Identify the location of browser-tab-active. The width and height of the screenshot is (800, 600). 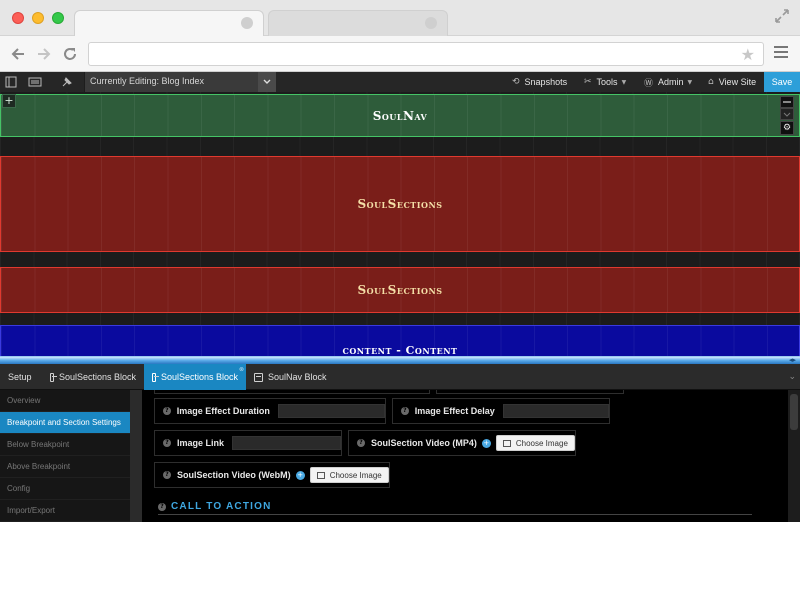
(169, 23).